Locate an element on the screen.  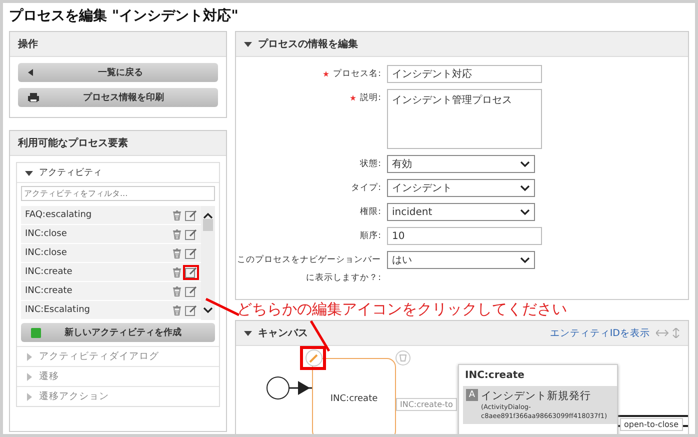
field-label: このプロセスをナビゲーションバーに表示しますか？: is located at coordinates (308, 269).